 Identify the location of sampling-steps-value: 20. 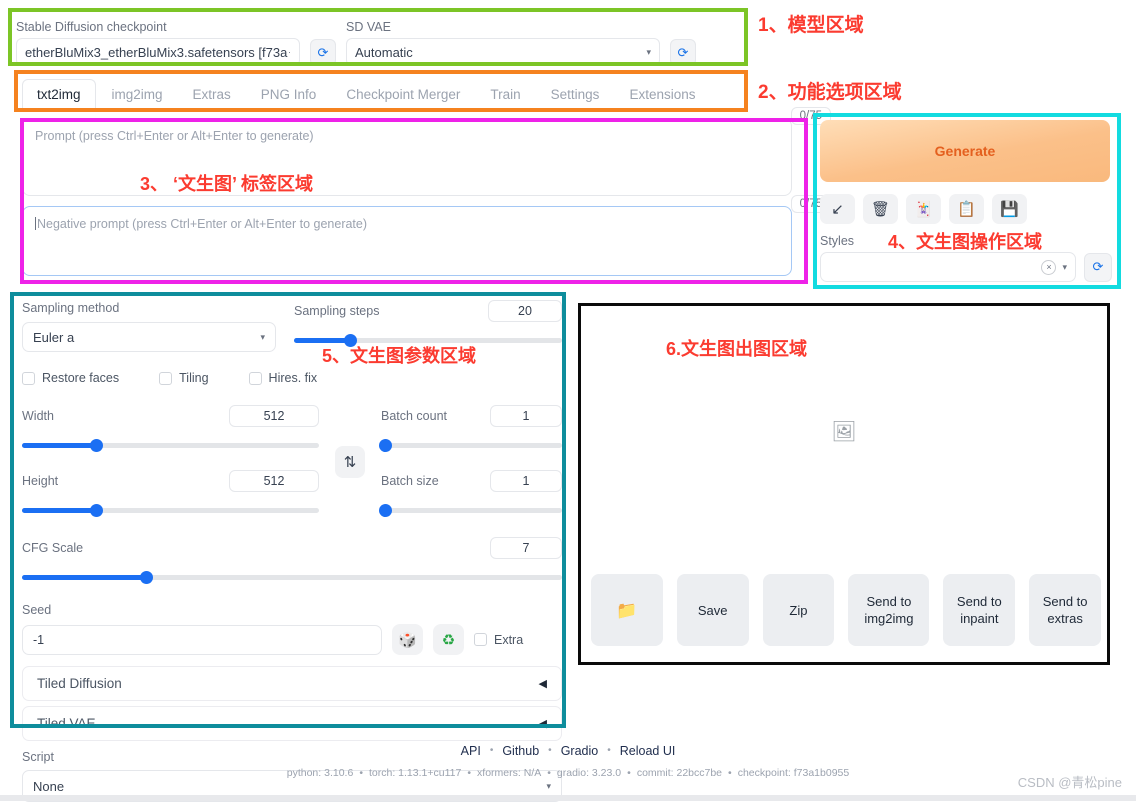
(525, 311).